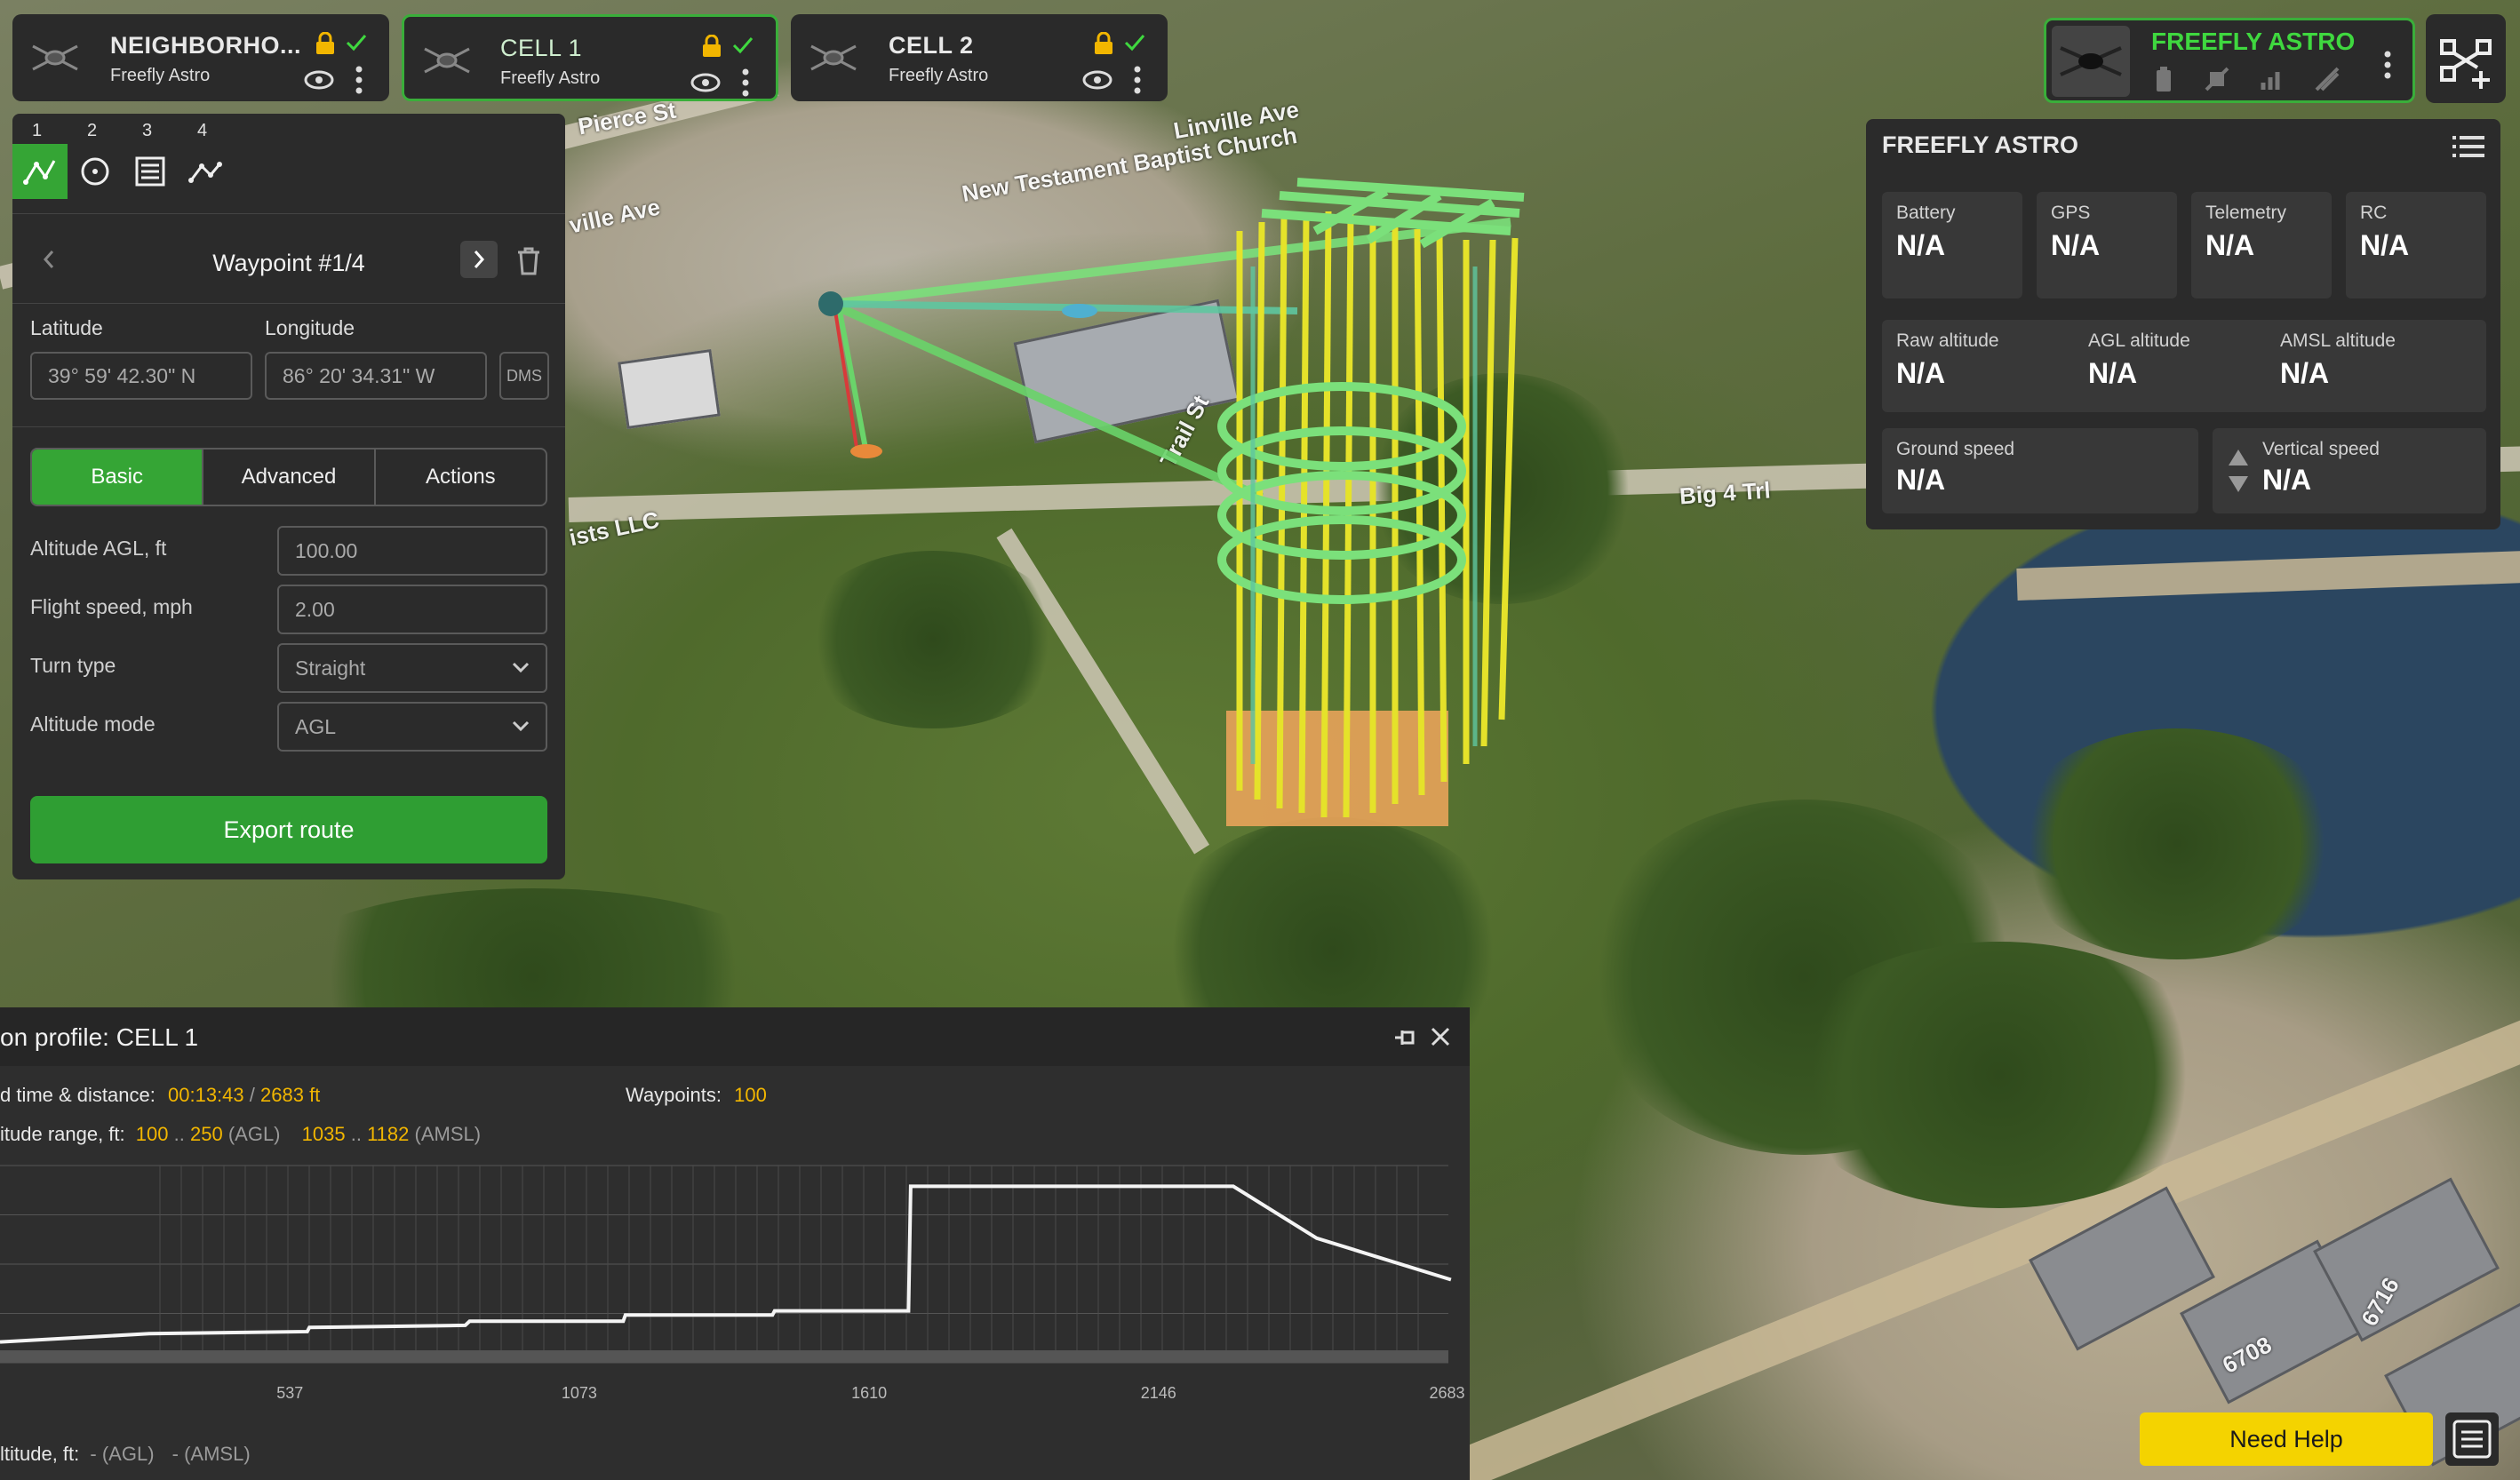 The width and height of the screenshot is (2520, 1480). I want to click on cursor-altitude-stat: ltitude, ft: - (AGL) - (AMSL), so click(125, 1454).